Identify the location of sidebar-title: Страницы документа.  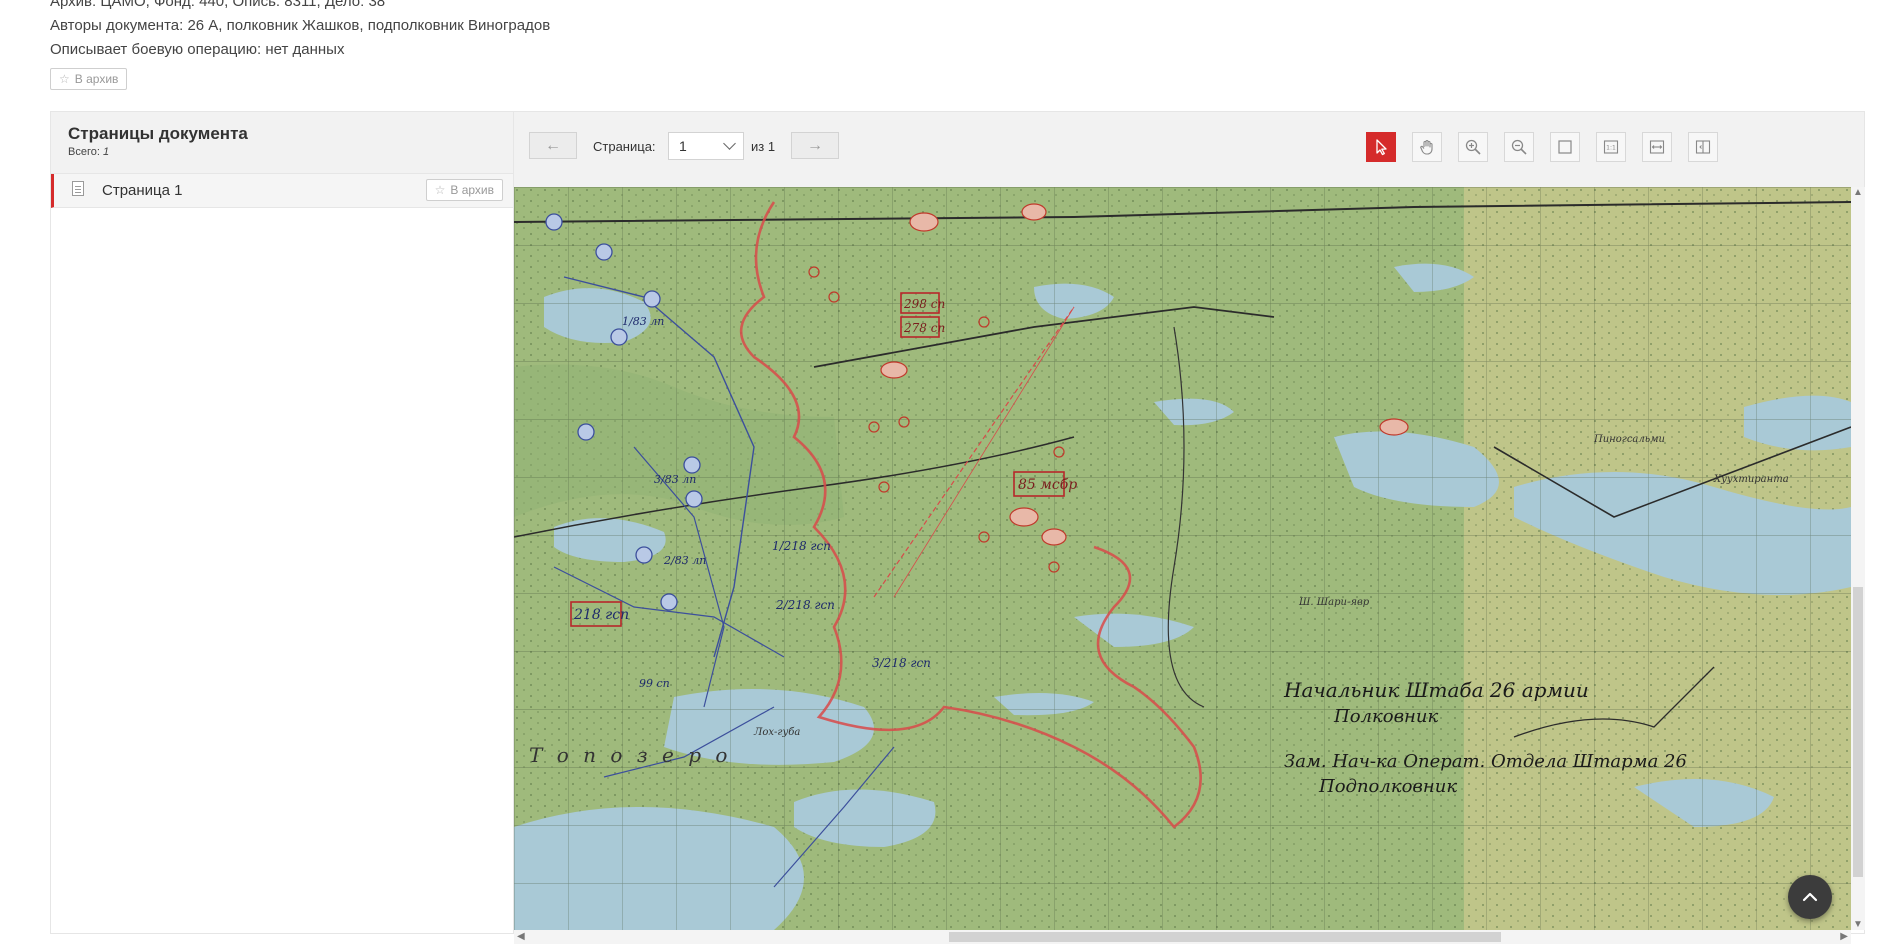
(158, 133).